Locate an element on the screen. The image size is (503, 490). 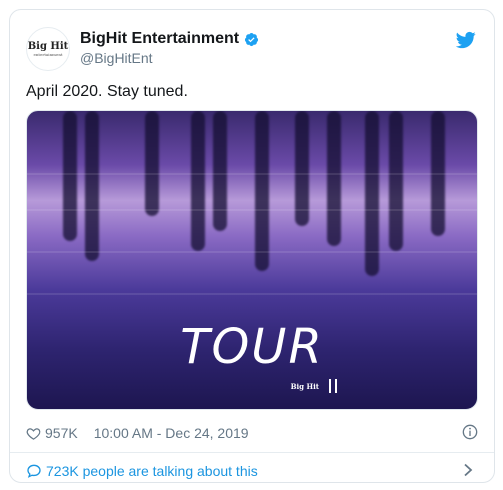
tweet-timestamp: 10:00 AM - Dec 24, 2019 is located at coordinates (171, 433).